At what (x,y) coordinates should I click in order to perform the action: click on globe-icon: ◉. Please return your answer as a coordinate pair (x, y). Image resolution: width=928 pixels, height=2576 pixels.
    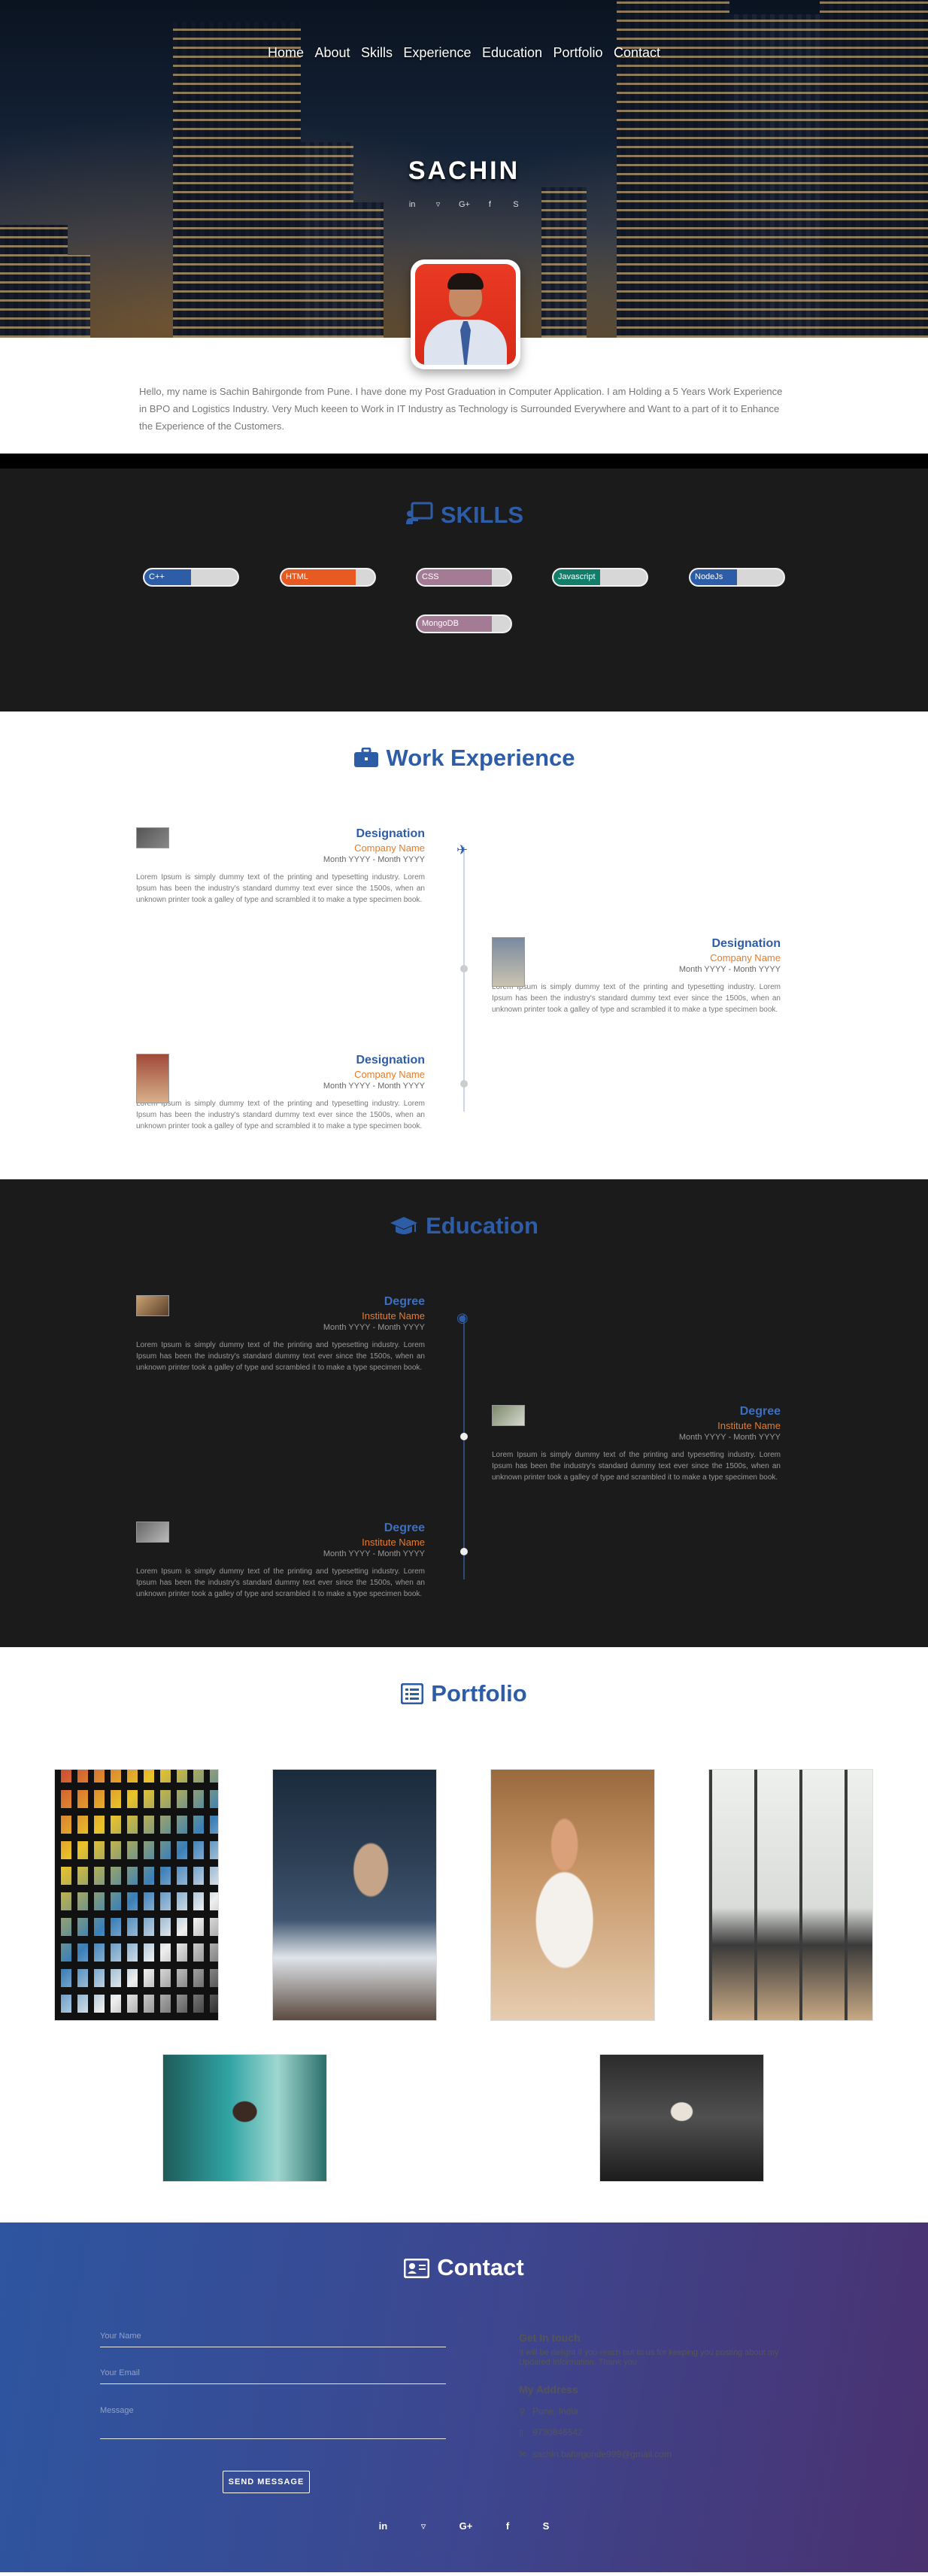
    Looking at the image, I should click on (462, 1317).